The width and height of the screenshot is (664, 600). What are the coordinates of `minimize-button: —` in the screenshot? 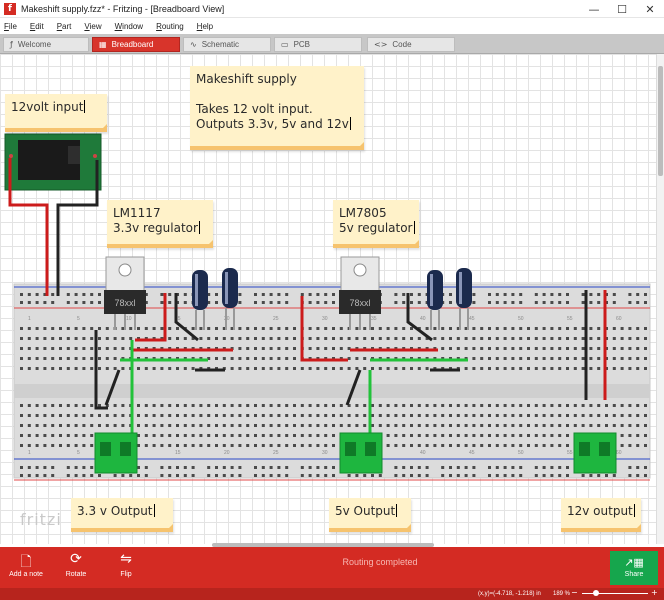 It's located at (594, 9).